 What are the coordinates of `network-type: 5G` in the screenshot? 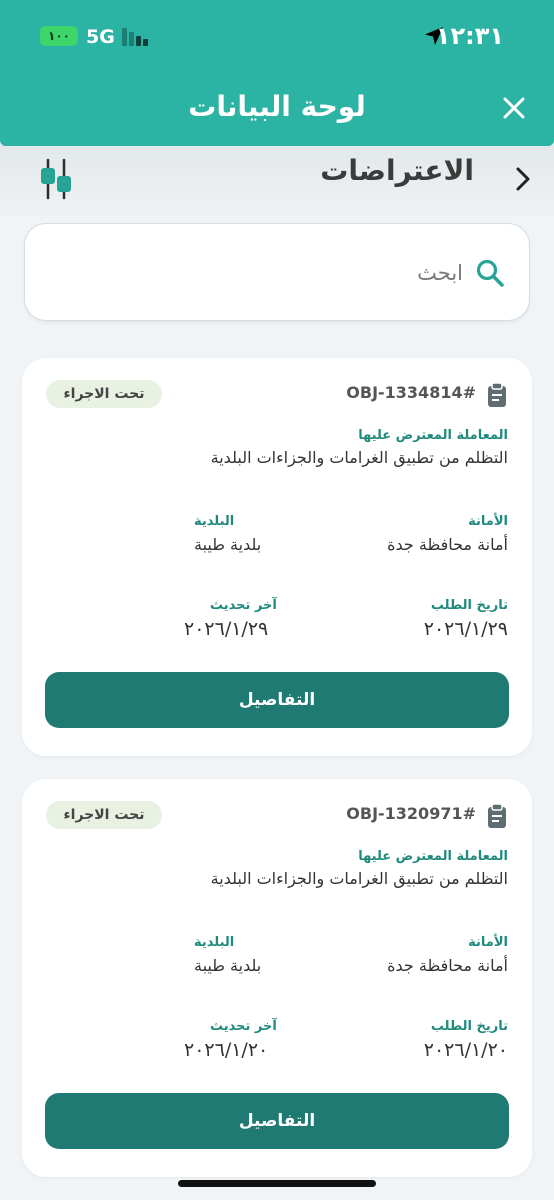 It's located at (100, 37).